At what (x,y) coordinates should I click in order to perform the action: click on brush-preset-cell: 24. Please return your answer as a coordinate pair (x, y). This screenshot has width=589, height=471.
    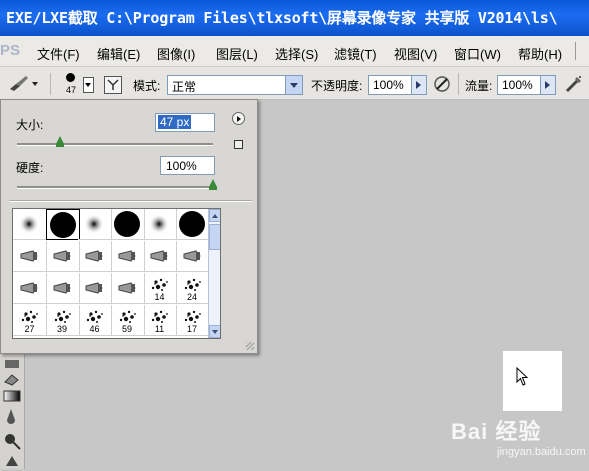
    Looking at the image, I should click on (192, 288).